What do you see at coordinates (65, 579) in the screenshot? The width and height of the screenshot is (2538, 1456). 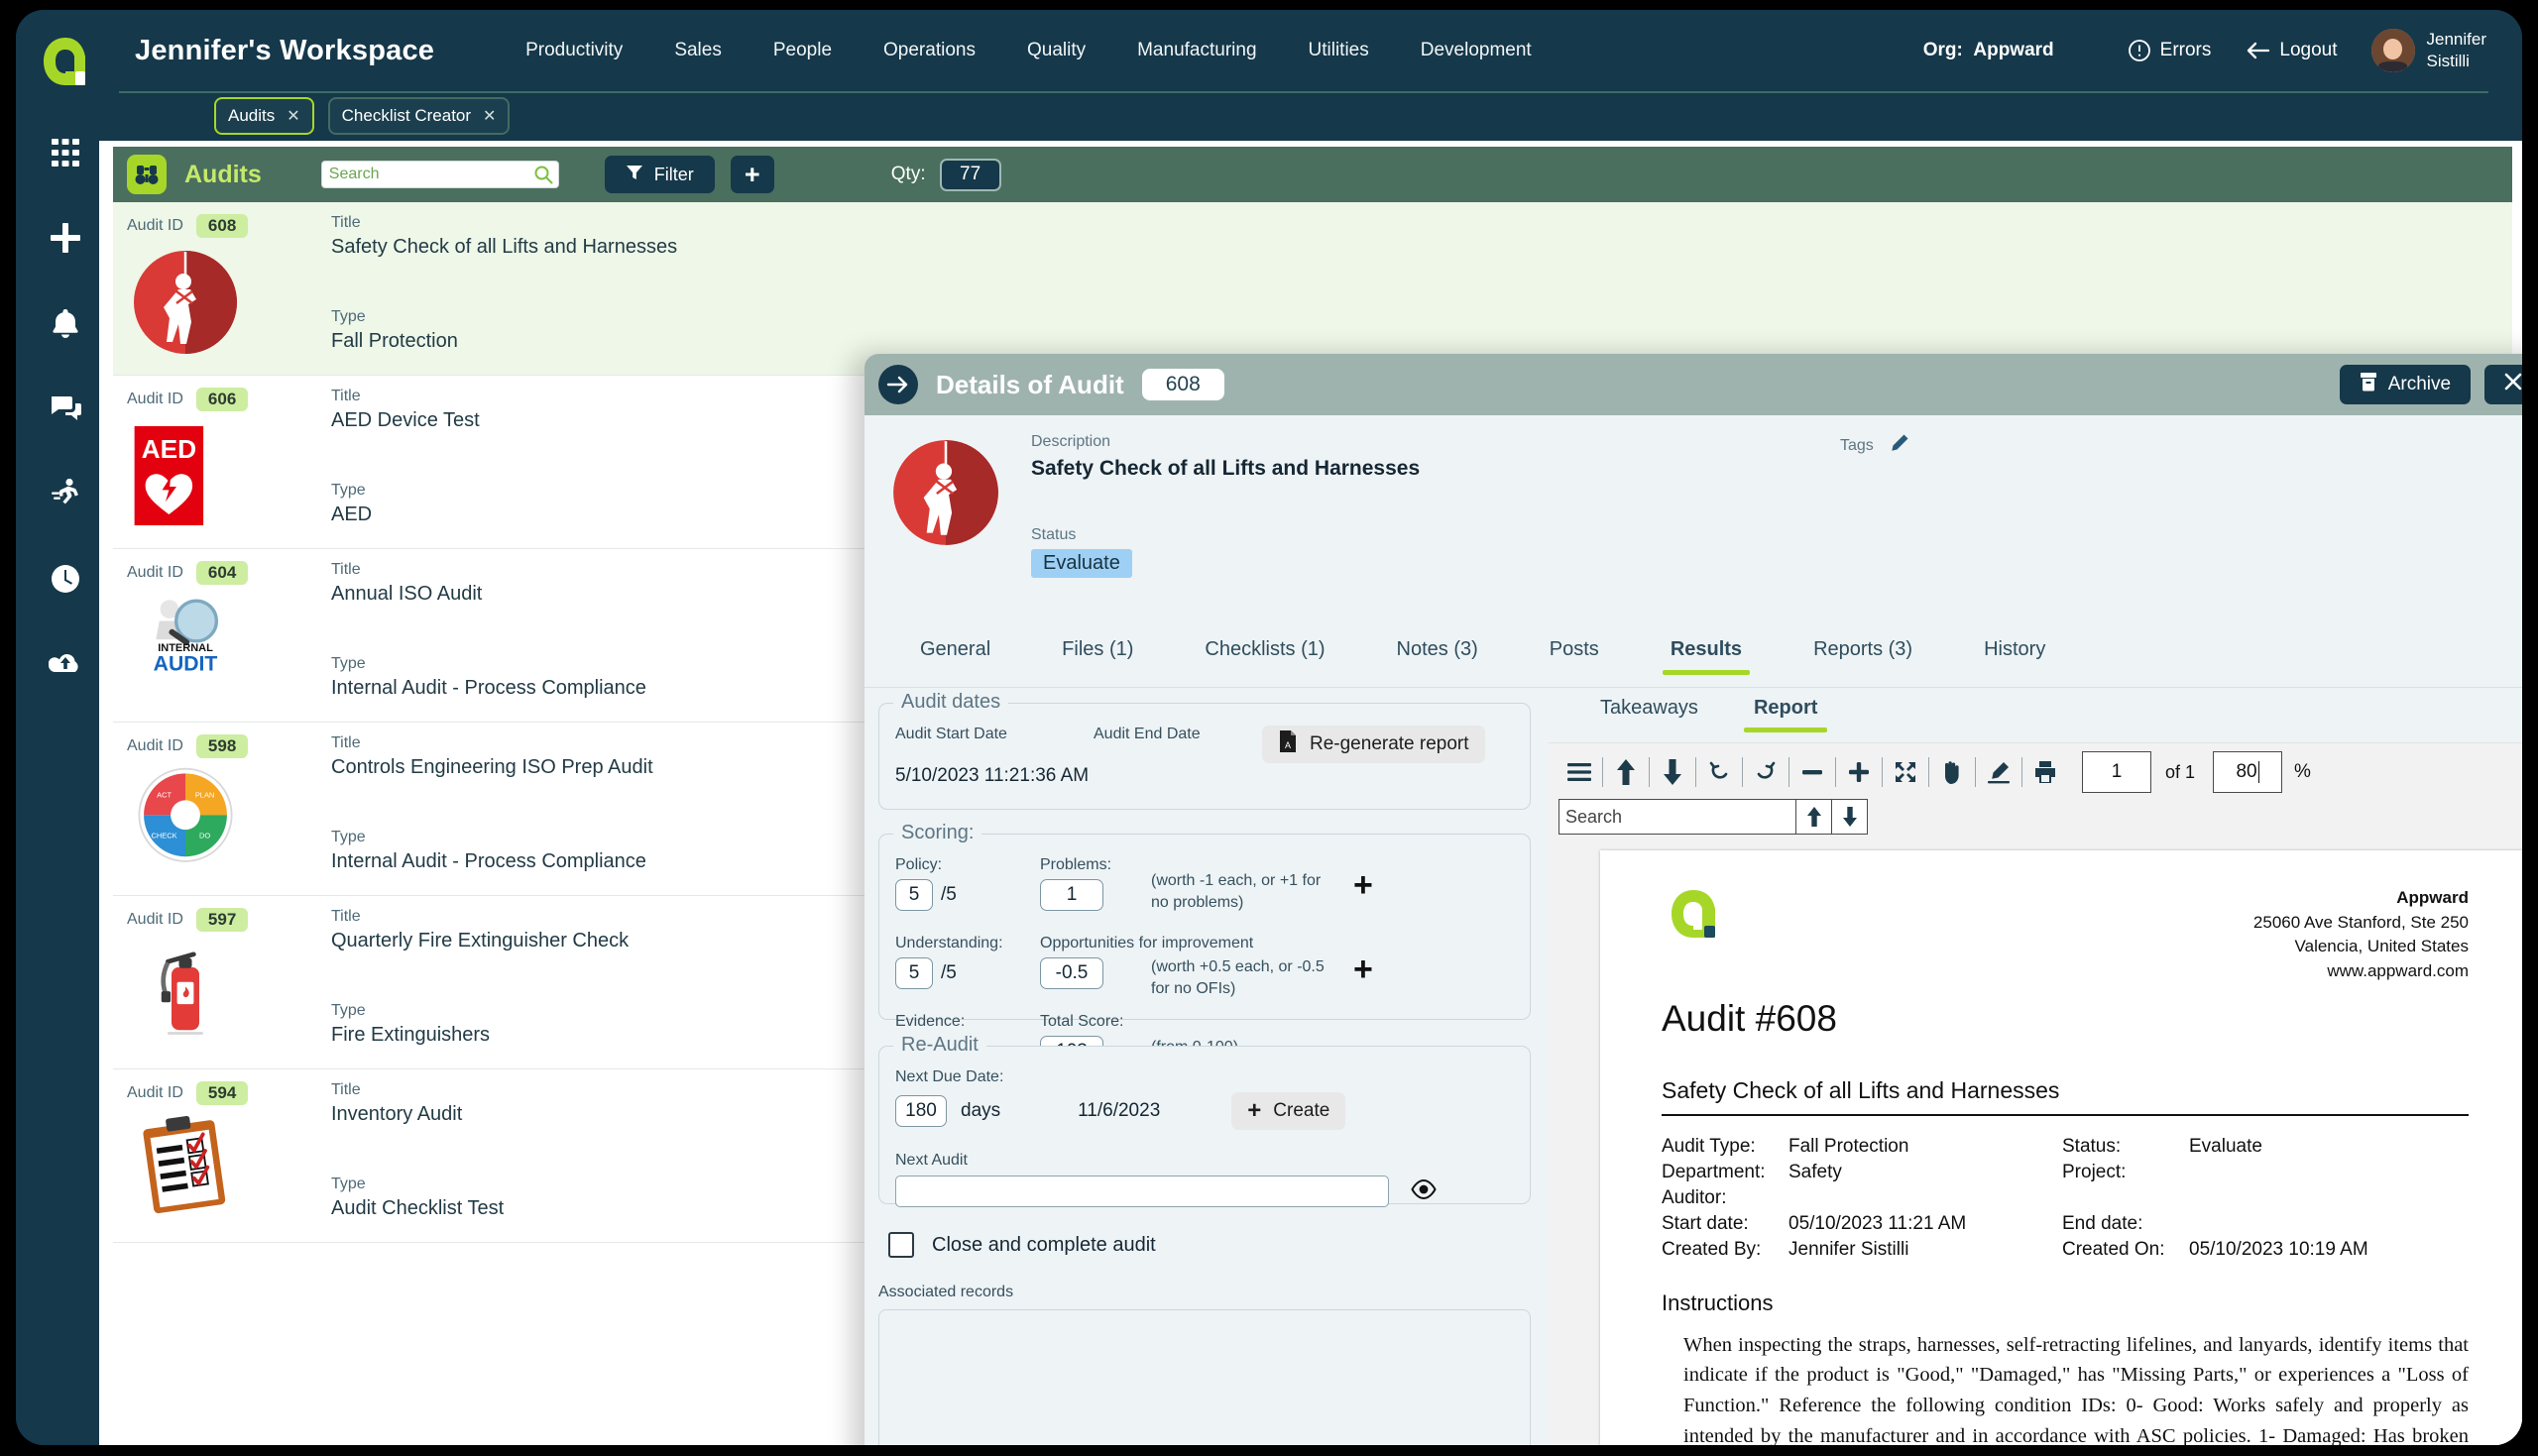 I see `clock-icon` at bounding box center [65, 579].